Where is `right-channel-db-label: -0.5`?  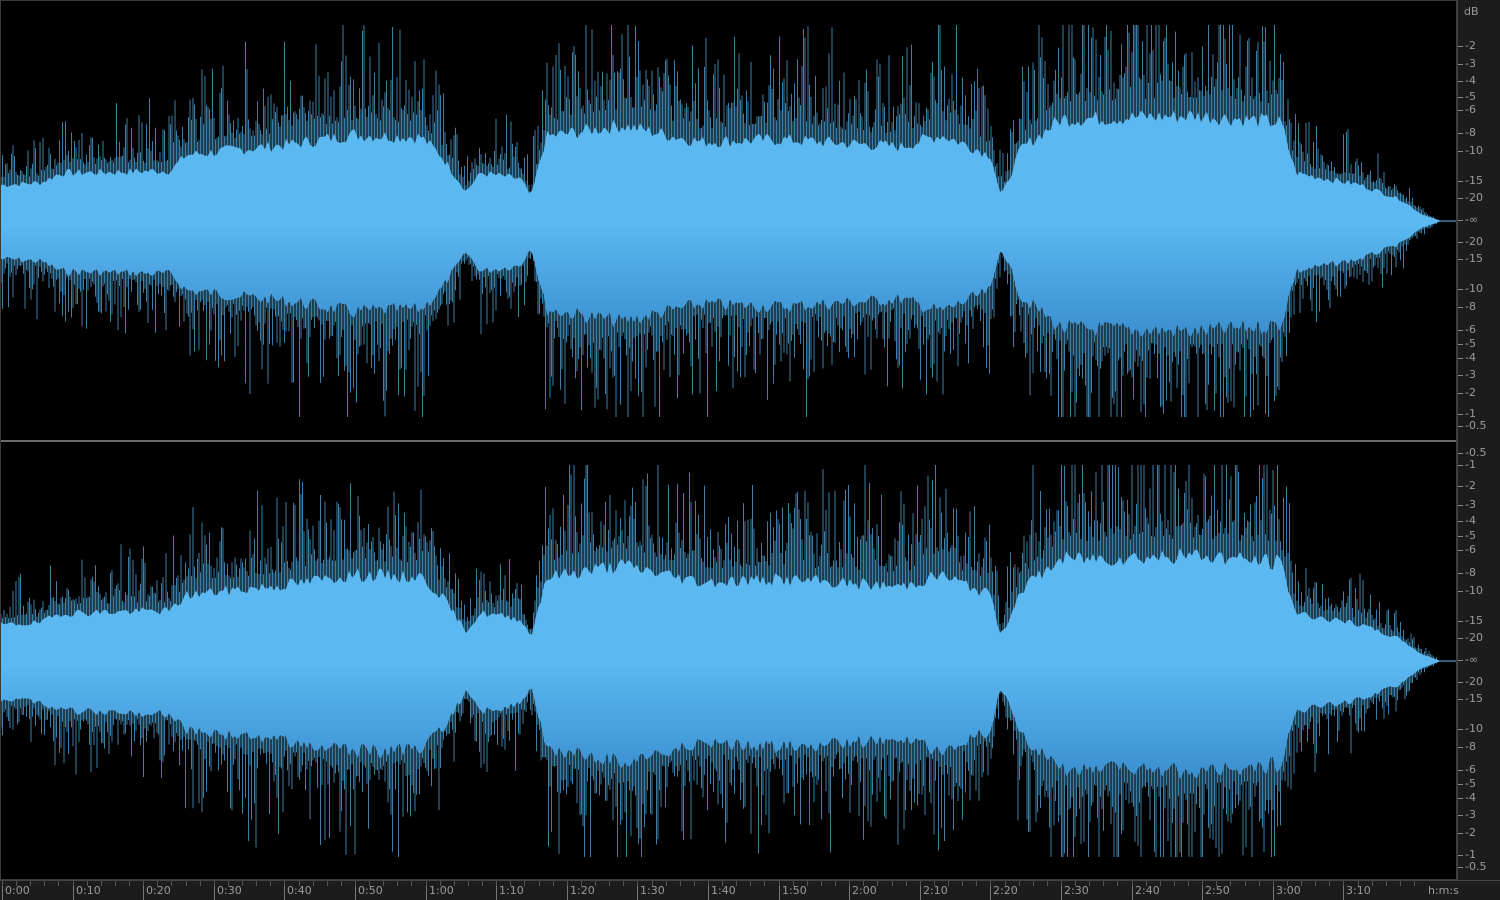
right-channel-db-label: -0.5 is located at coordinates (1476, 866).